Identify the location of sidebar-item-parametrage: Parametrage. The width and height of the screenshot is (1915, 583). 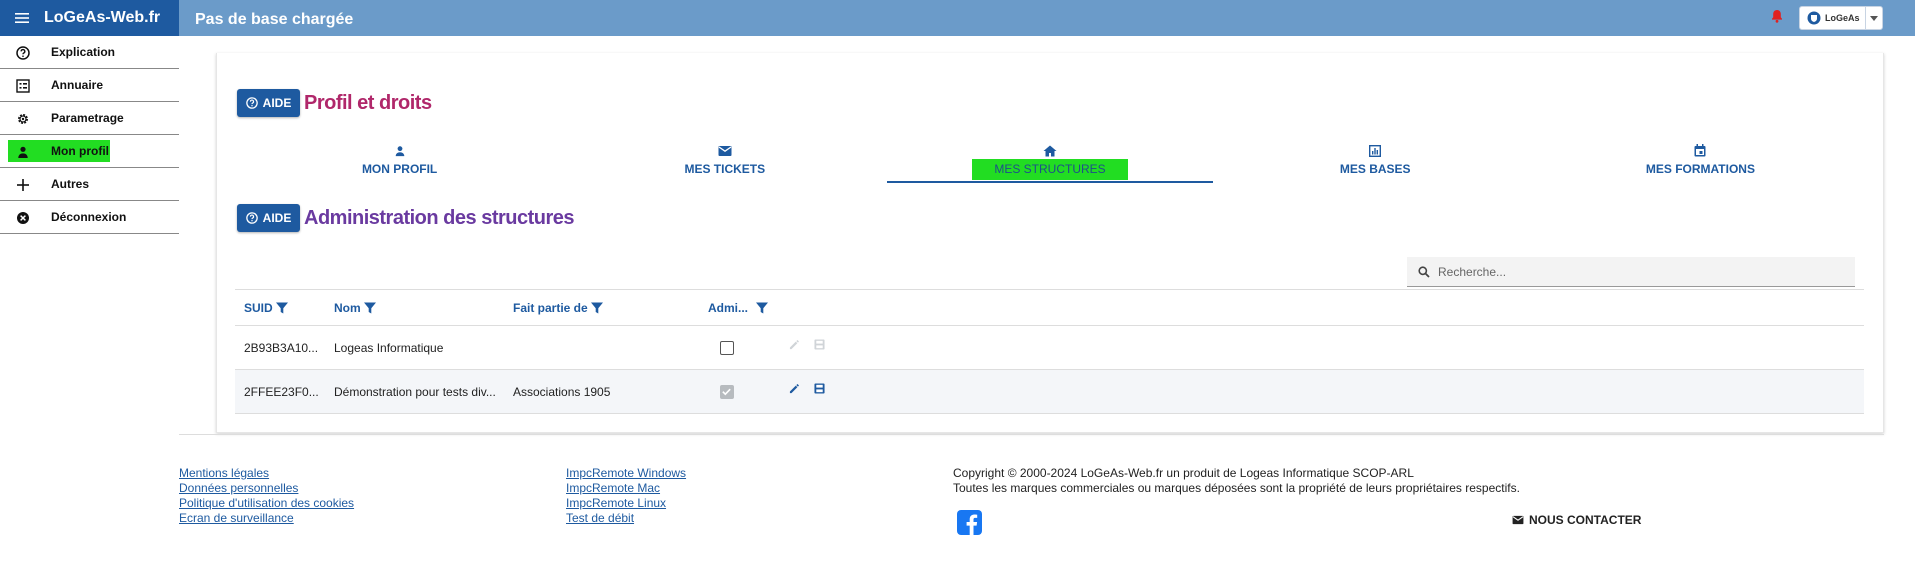
(89, 118).